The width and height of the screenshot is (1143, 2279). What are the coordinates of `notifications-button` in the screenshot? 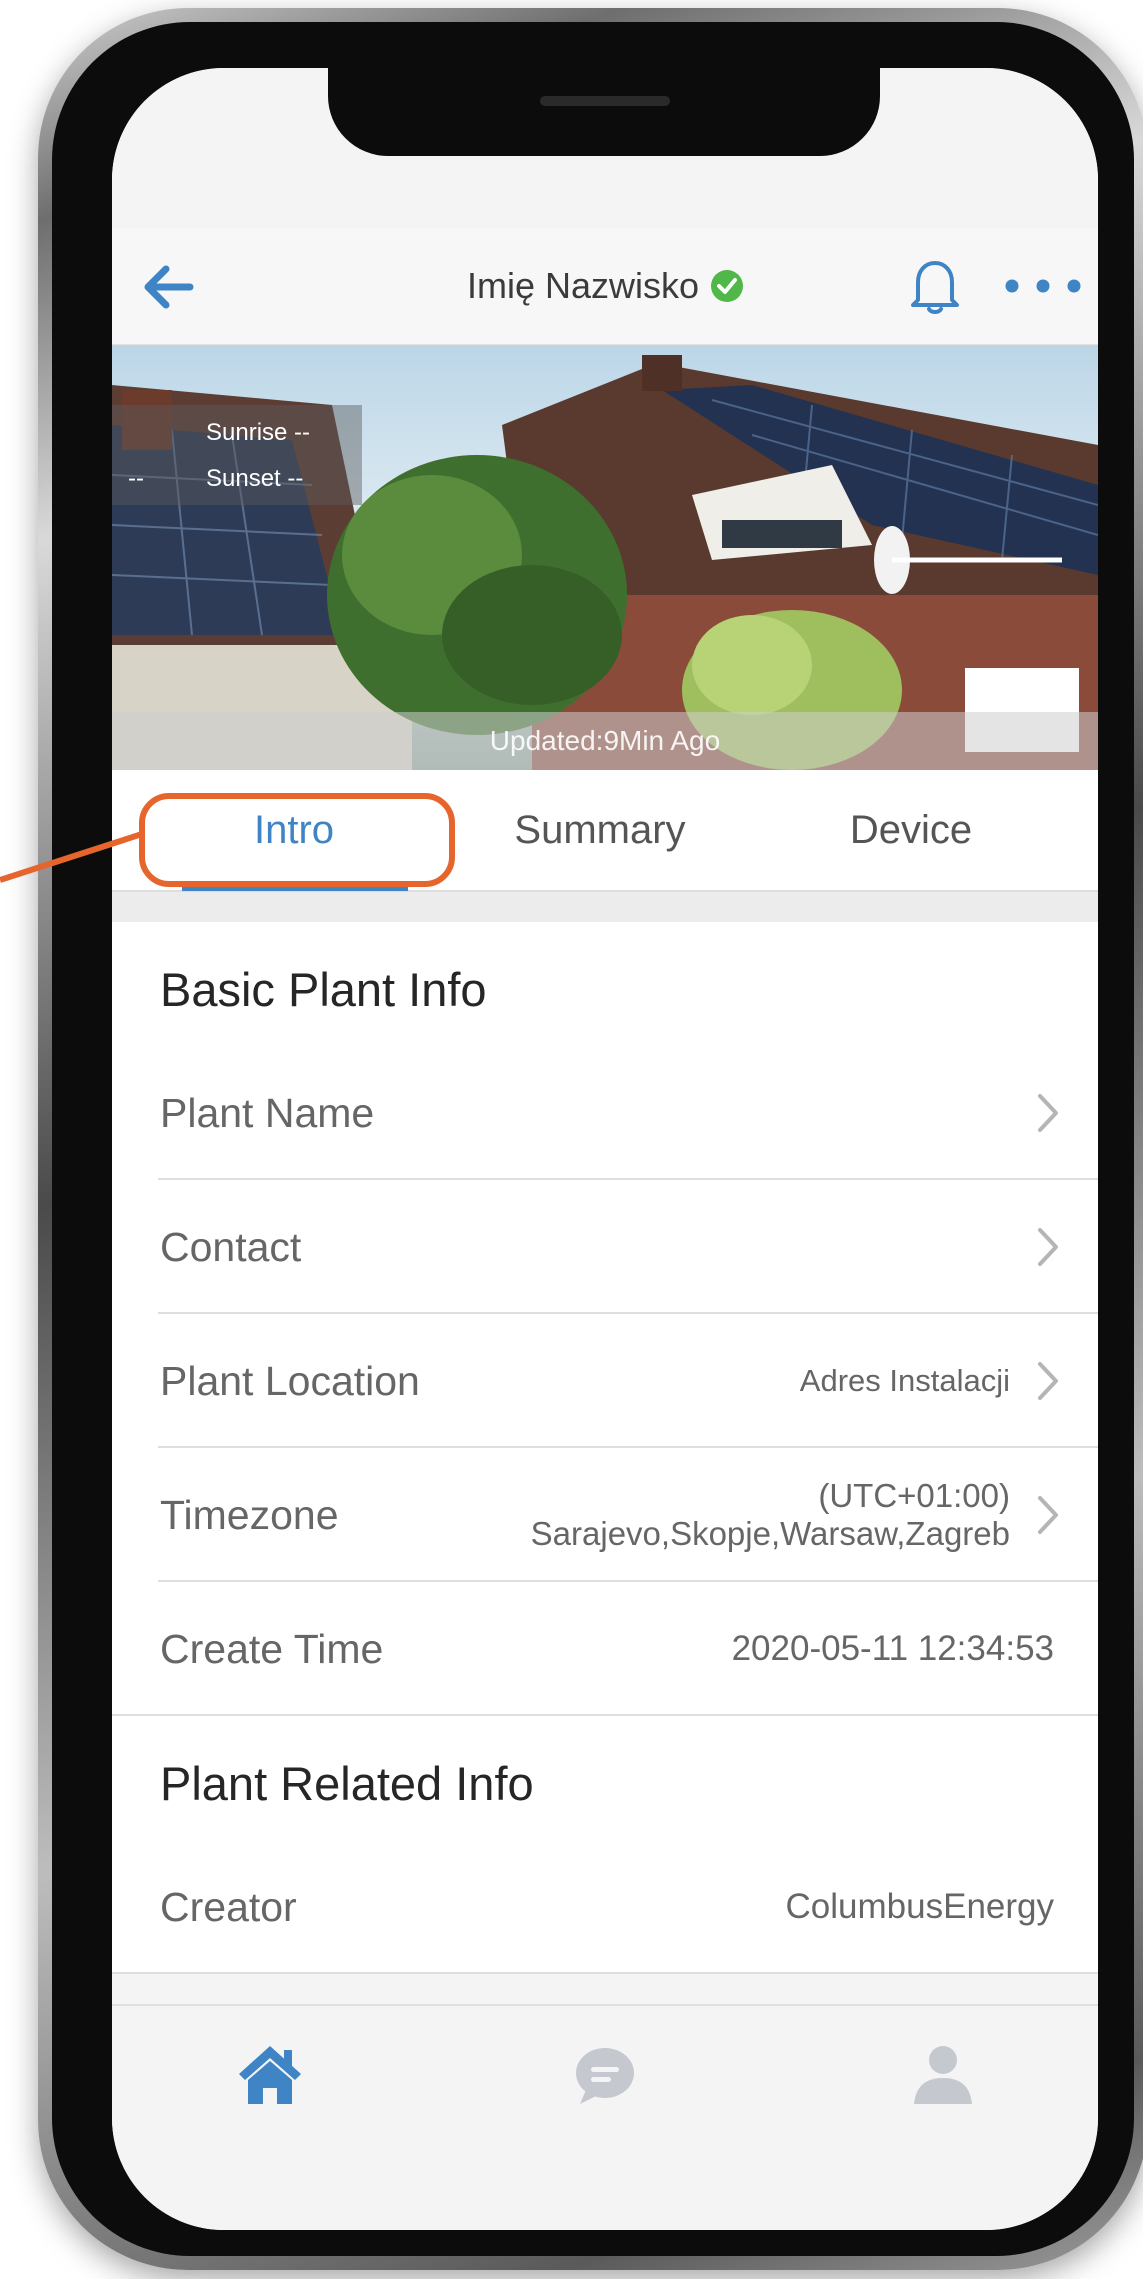 It's located at (935, 286).